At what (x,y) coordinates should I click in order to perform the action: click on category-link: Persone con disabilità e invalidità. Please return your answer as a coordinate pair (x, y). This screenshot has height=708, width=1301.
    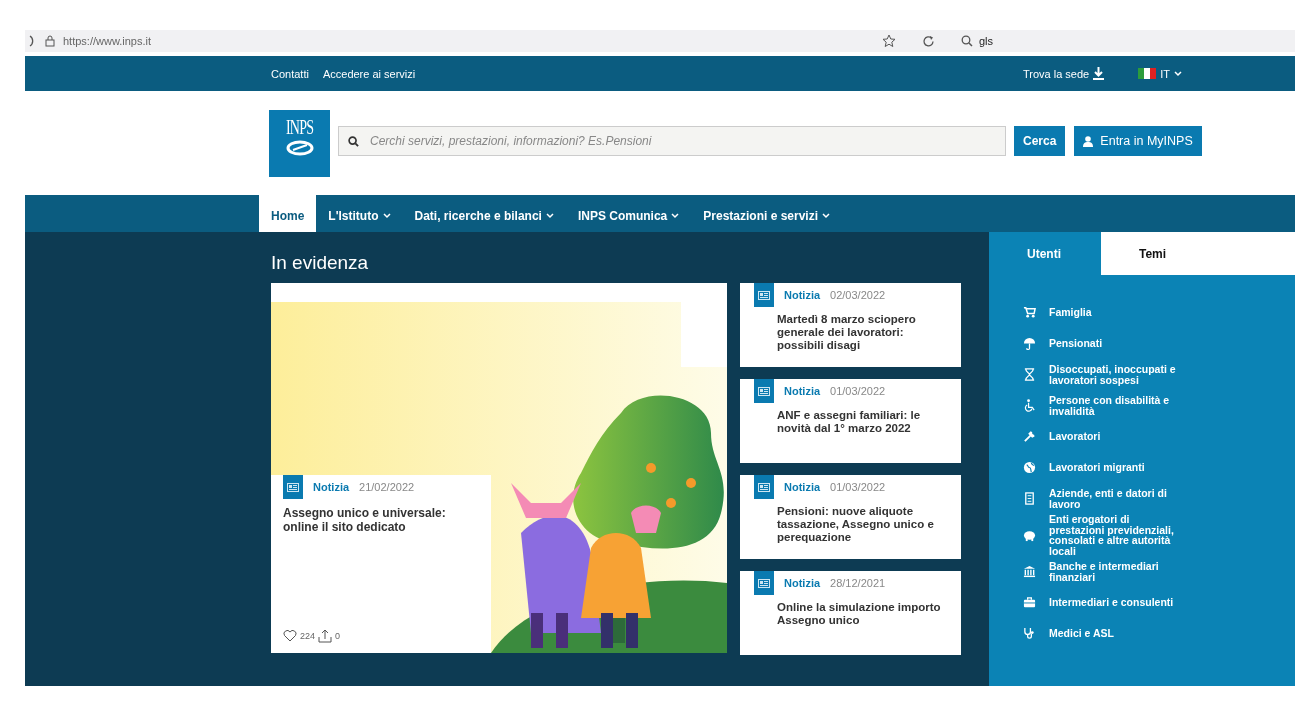
    Looking at the image, I should click on (1117, 405).